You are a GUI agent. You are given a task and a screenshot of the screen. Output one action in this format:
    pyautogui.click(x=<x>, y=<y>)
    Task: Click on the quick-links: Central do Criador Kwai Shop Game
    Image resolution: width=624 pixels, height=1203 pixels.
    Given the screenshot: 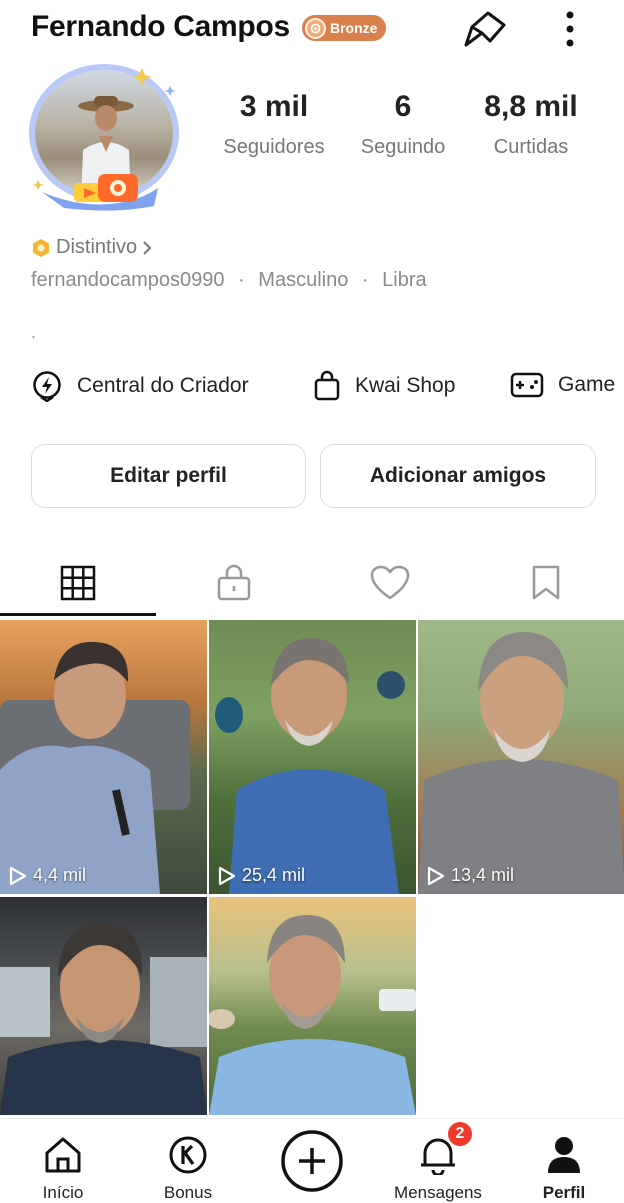 What is the action you would take?
    pyautogui.click(x=312, y=392)
    